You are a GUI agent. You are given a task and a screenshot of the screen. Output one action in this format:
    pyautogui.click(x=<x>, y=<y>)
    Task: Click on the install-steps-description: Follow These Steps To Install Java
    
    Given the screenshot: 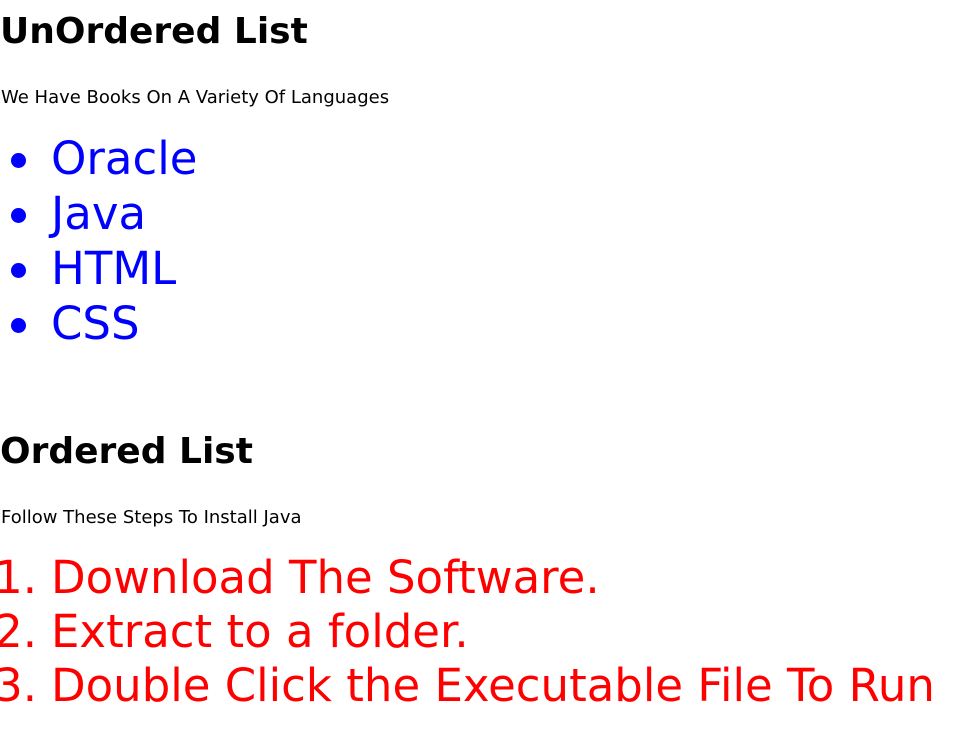 What is the action you would take?
    pyautogui.click(x=151, y=517)
    